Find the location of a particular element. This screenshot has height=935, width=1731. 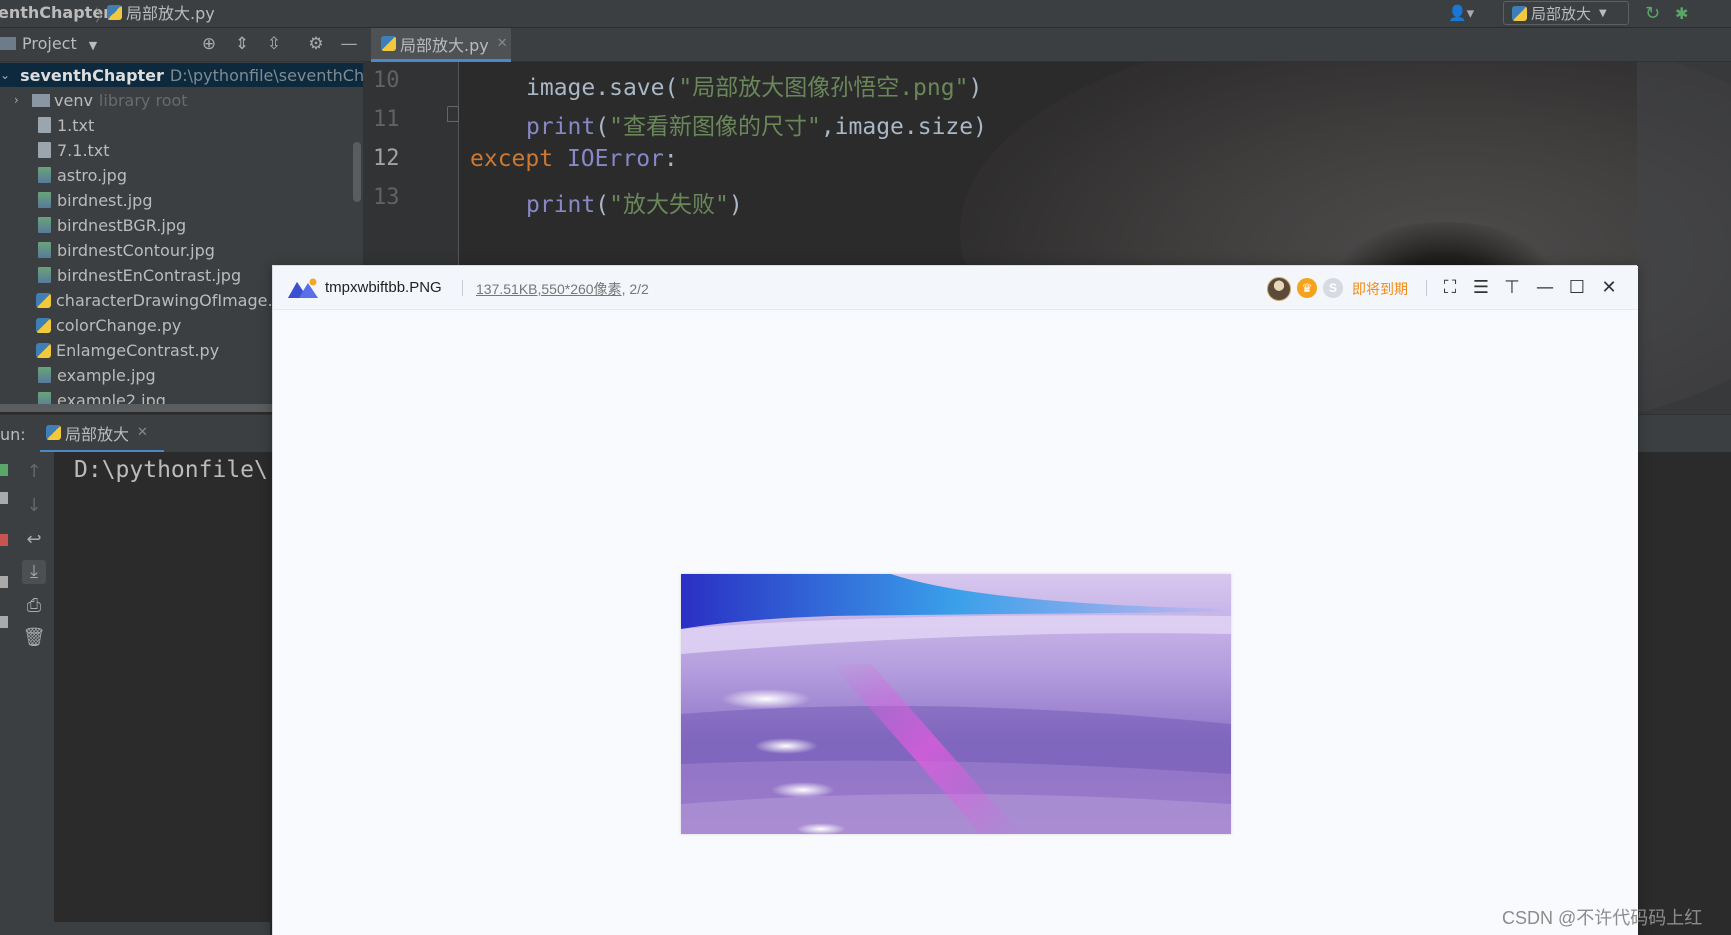

arrow-down-icon: ↓ is located at coordinates (34, 506).